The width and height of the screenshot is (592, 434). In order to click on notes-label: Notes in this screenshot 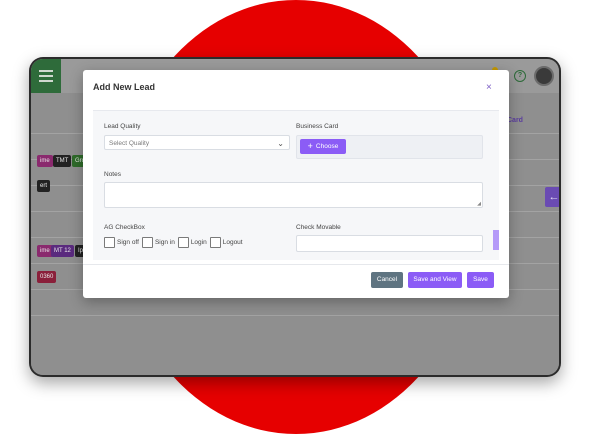, I will do `click(112, 174)`.